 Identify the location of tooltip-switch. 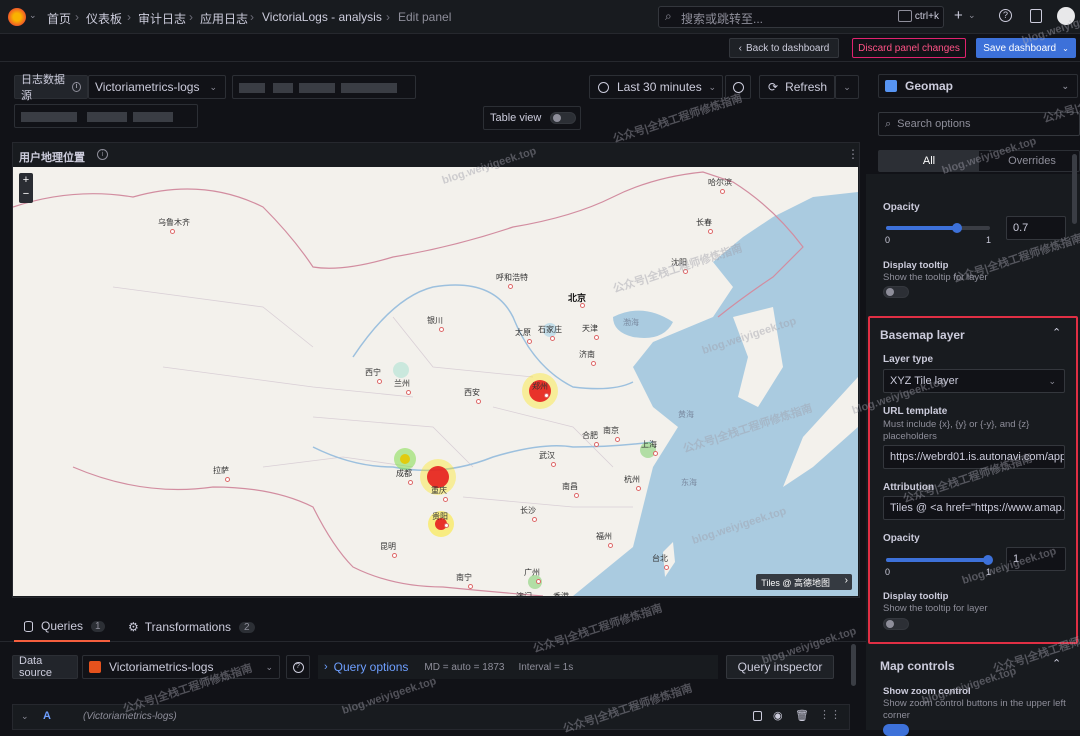
(896, 624).